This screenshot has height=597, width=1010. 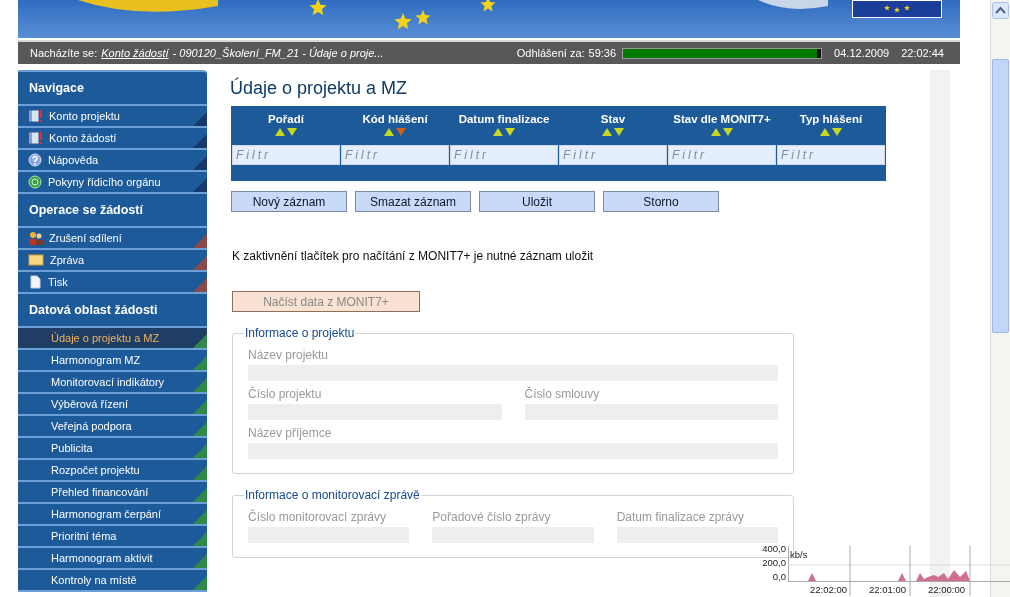 I want to click on unit-label: kb/s, so click(x=799, y=554).